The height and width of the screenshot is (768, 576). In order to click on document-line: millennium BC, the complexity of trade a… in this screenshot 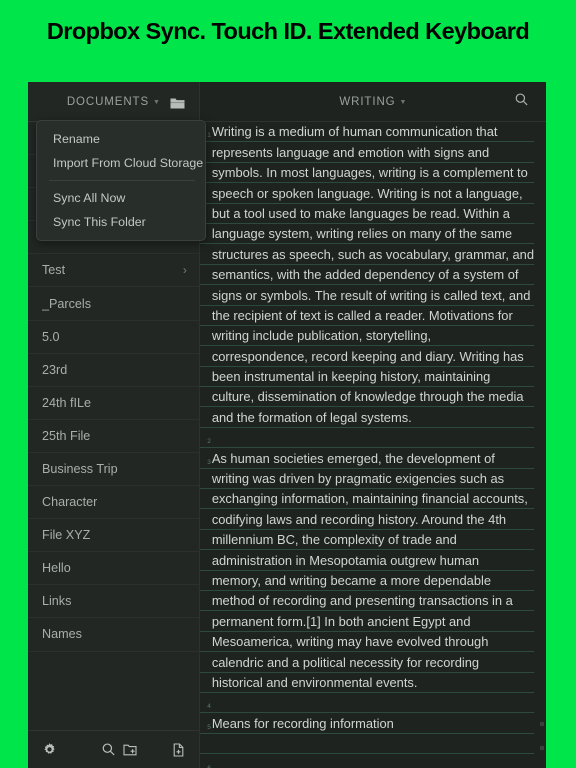, I will do `click(366, 540)`.